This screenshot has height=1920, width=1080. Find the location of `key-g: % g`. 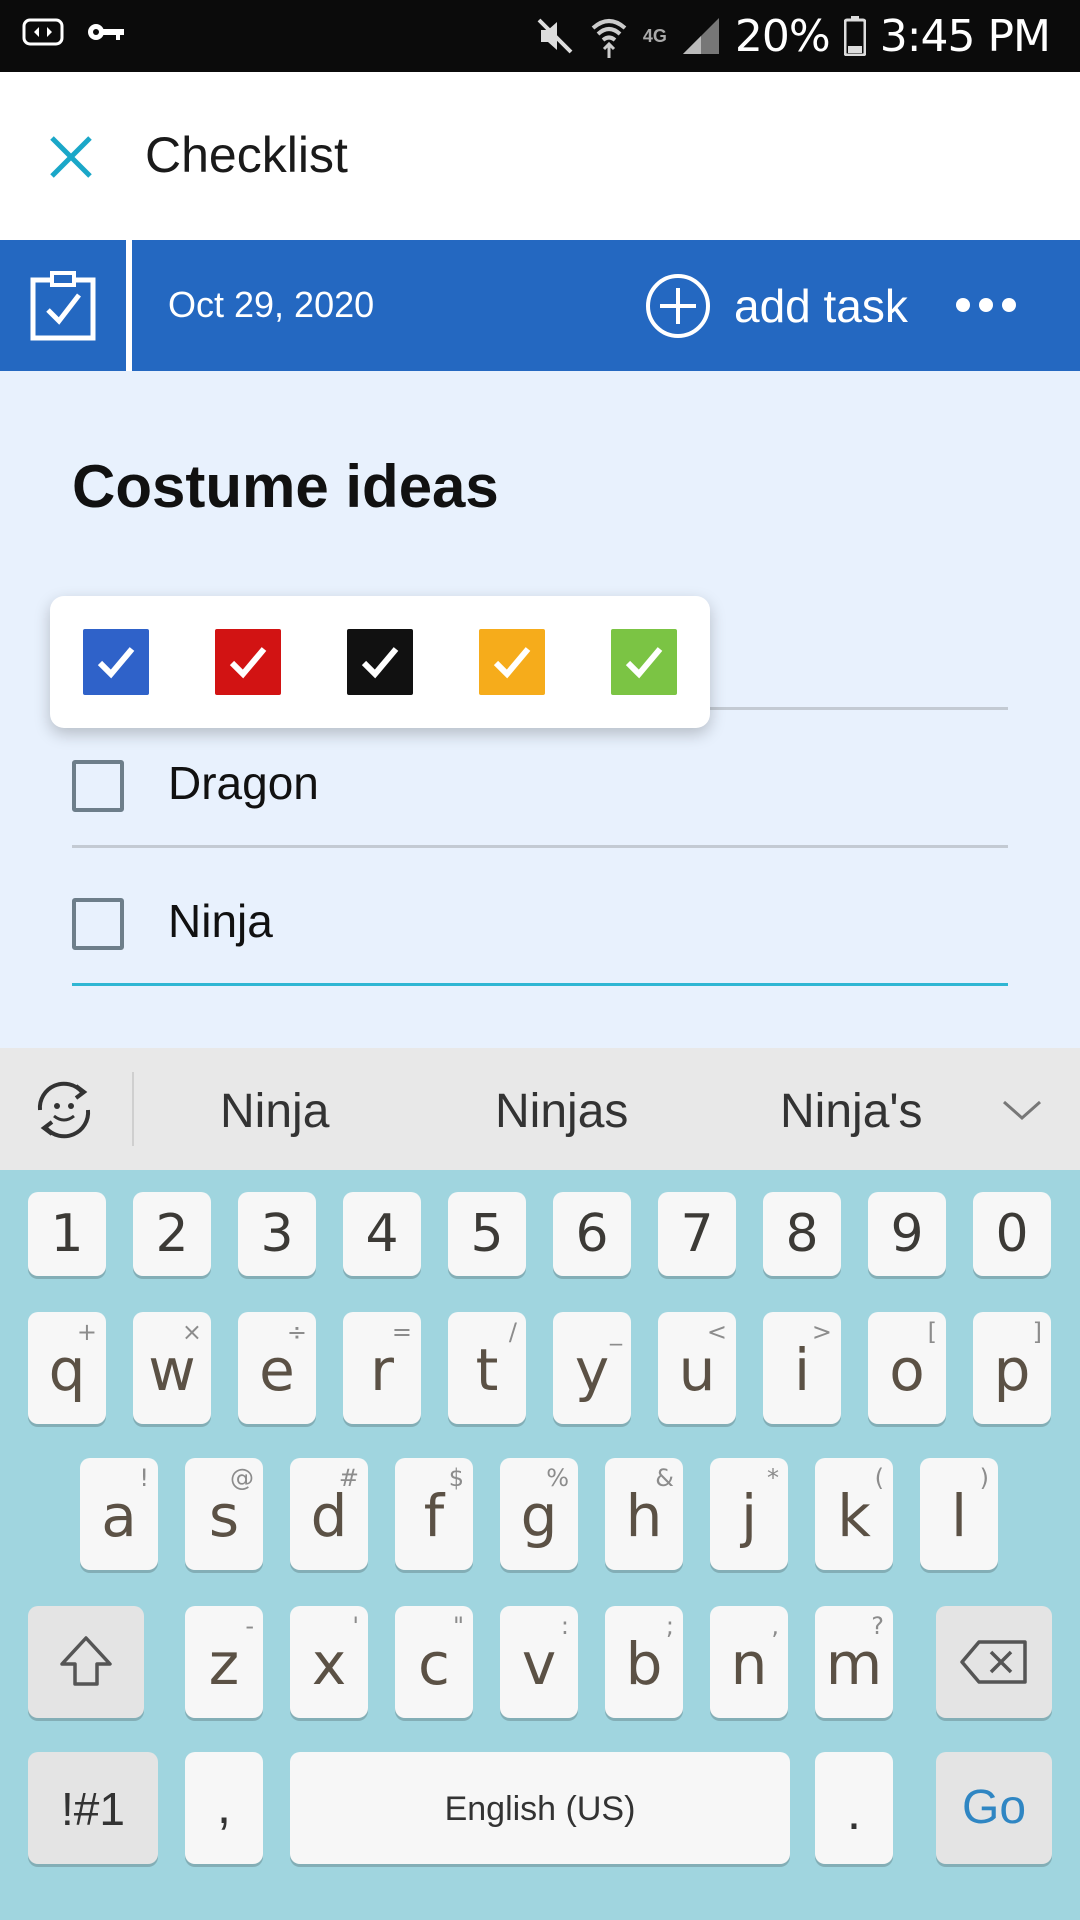

key-g: % g is located at coordinates (539, 1514).